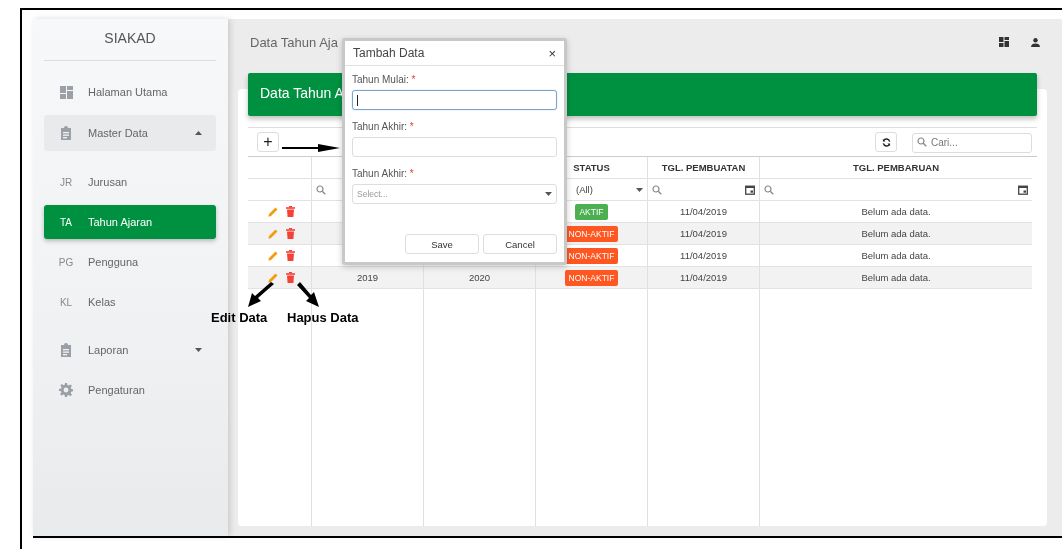  I want to click on item-abbreviation: PG, so click(66, 262).